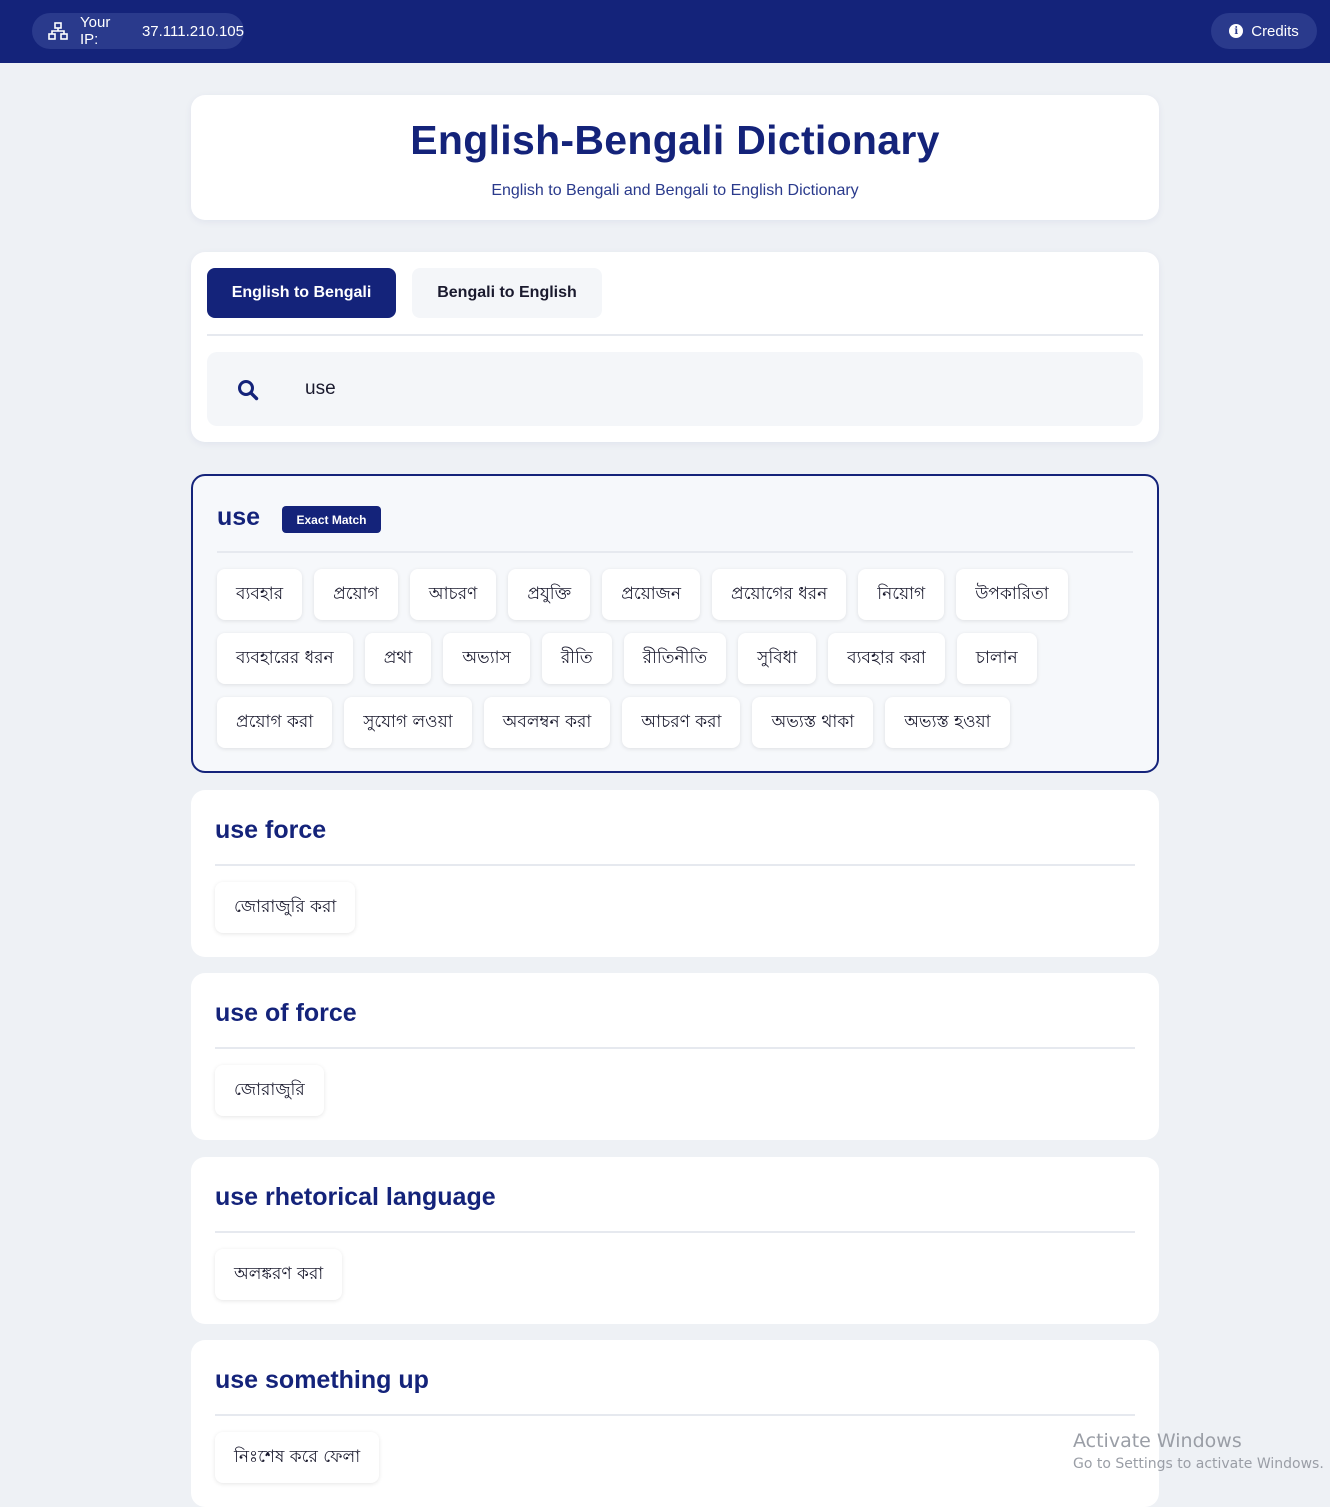 This screenshot has width=1330, height=1507. I want to click on meaning-chip: ব্যবহার, so click(260, 594).